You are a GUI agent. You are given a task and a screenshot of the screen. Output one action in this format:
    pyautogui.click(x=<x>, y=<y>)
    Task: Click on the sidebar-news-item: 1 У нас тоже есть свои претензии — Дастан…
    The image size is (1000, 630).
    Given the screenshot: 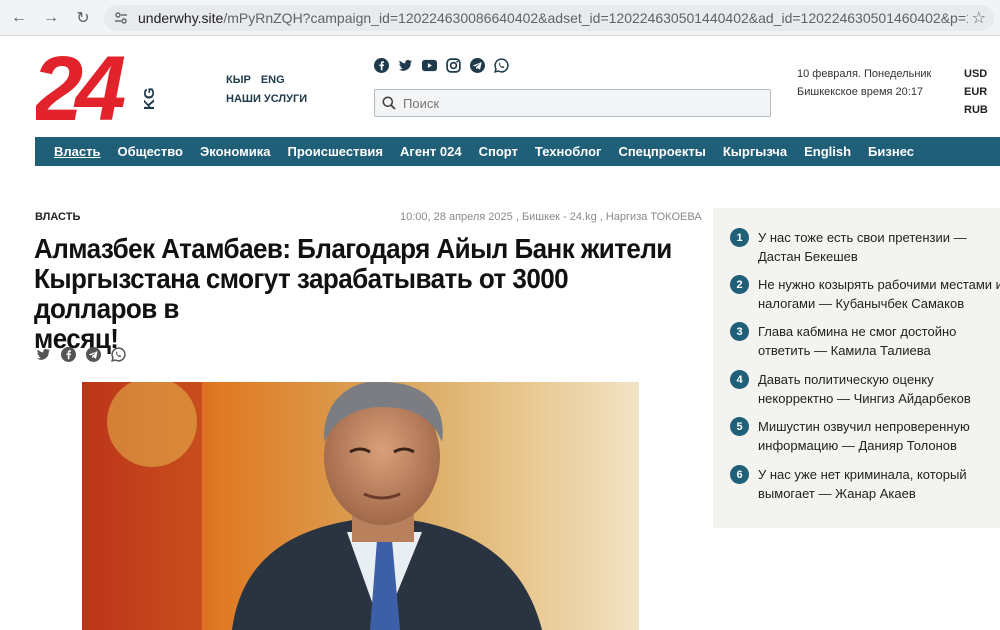 What is the action you would take?
    pyautogui.click(x=865, y=247)
    